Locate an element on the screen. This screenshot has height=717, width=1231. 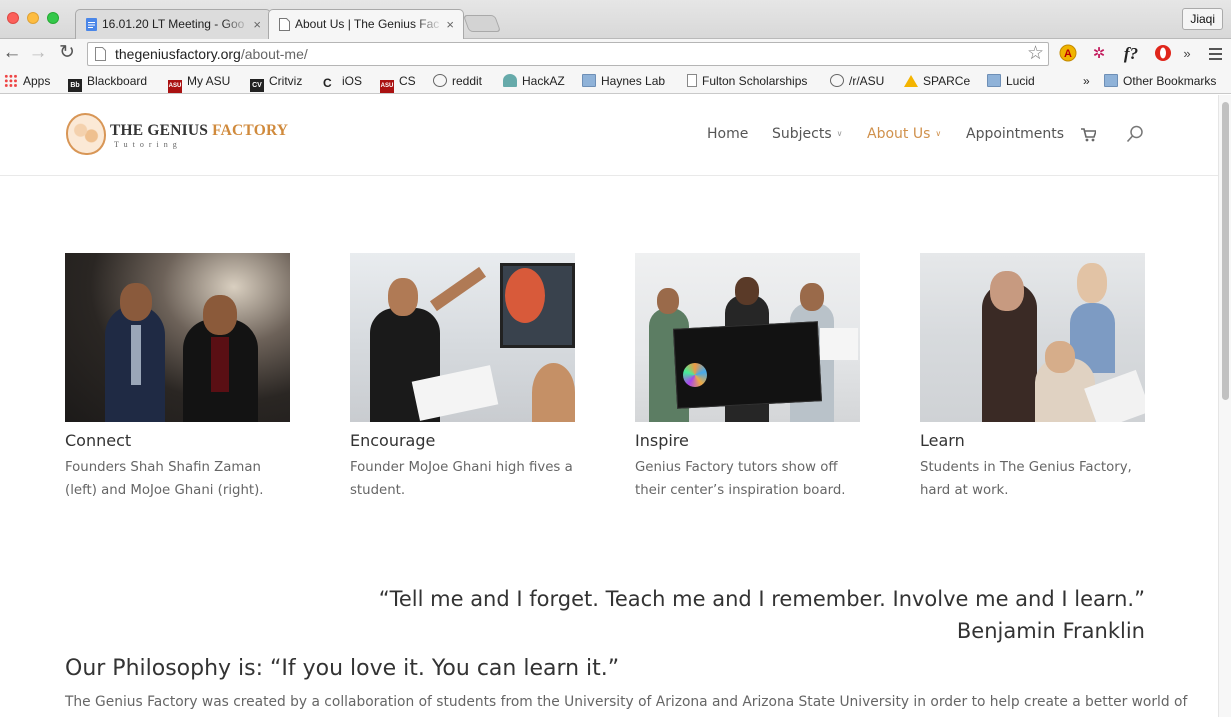
page-scrollbar is located at coordinates (1224, 406).